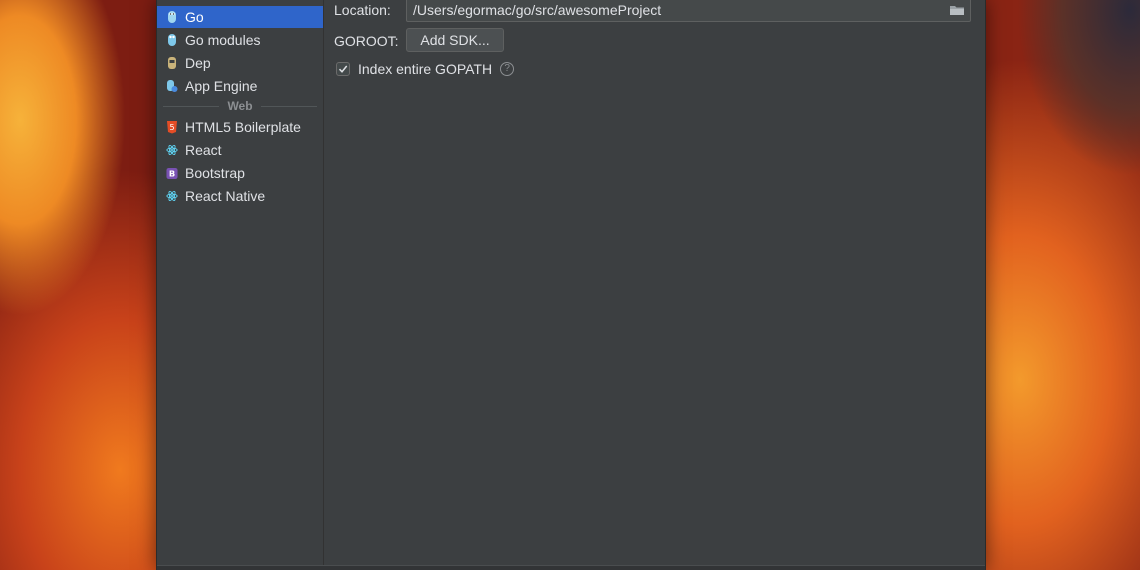 This screenshot has height=570, width=1140. I want to click on dialog-bottom-bar, so click(571, 567).